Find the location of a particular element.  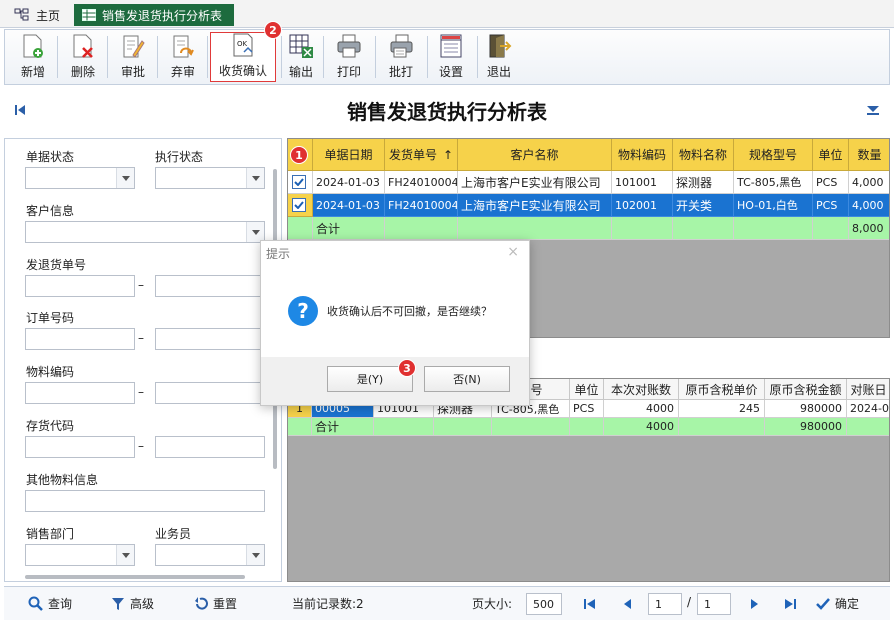

receive-confirm-button: OK 收货确认 is located at coordinates (243, 57).